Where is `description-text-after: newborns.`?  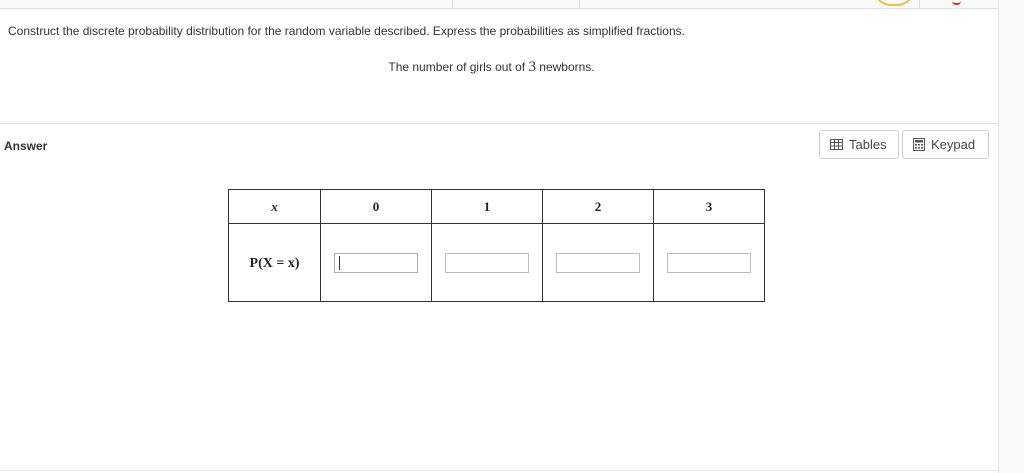
description-text-after: newborns. is located at coordinates (565, 67).